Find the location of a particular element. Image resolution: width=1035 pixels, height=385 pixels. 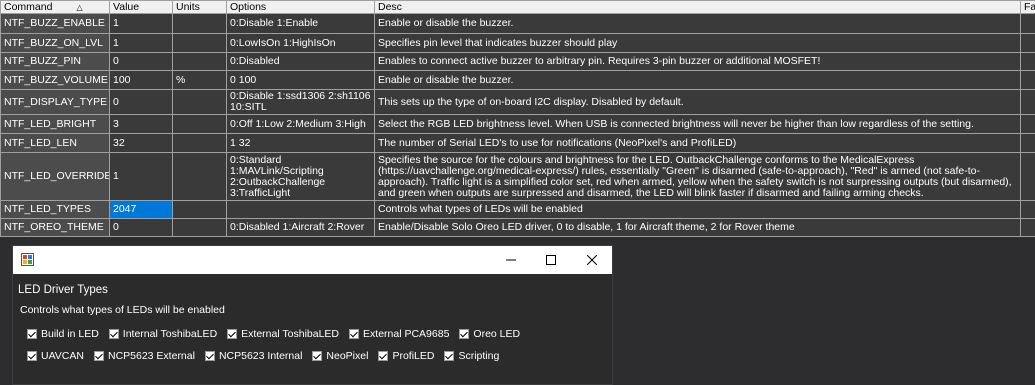

cell-options: 0:Disabled 1:Aircraft 2:Rover is located at coordinates (300, 227).